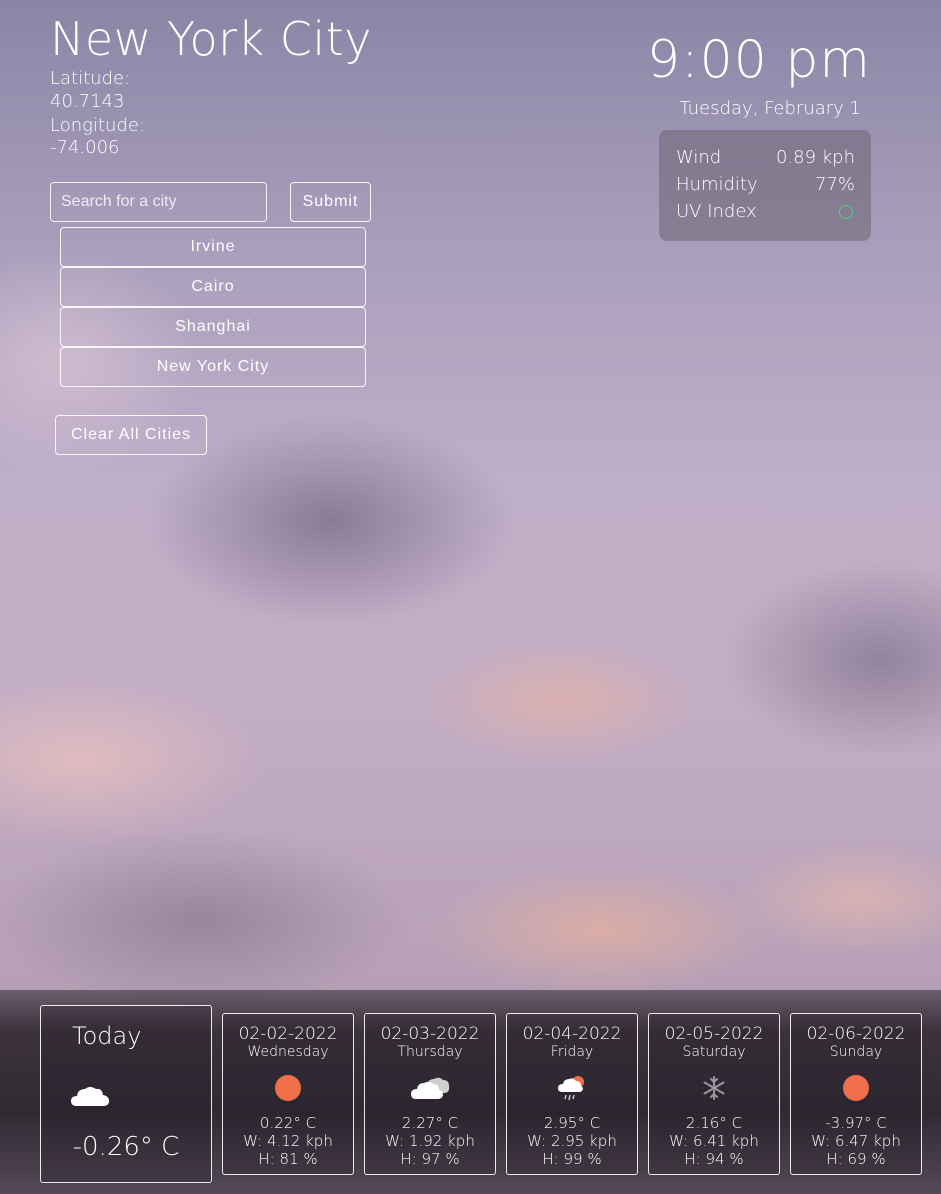 This screenshot has width=941, height=1194. What do you see at coordinates (572, 1052) in the screenshot?
I see `forecast-day: Friday` at bounding box center [572, 1052].